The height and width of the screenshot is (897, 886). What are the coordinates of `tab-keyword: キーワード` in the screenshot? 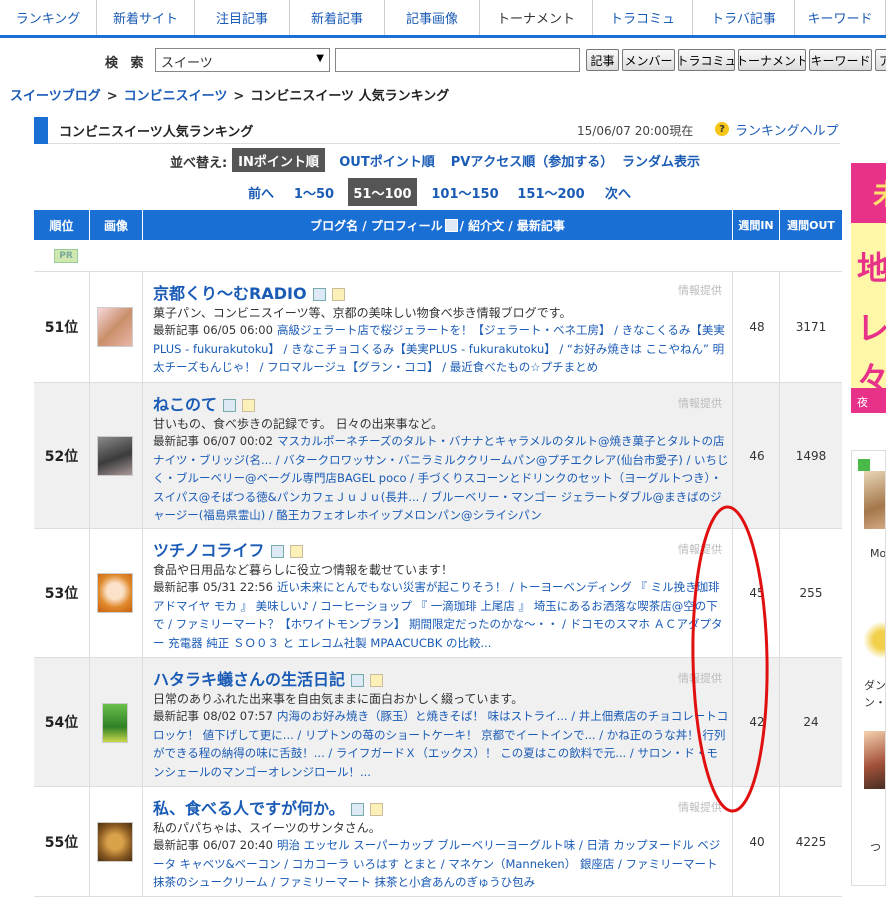 It's located at (840, 17).